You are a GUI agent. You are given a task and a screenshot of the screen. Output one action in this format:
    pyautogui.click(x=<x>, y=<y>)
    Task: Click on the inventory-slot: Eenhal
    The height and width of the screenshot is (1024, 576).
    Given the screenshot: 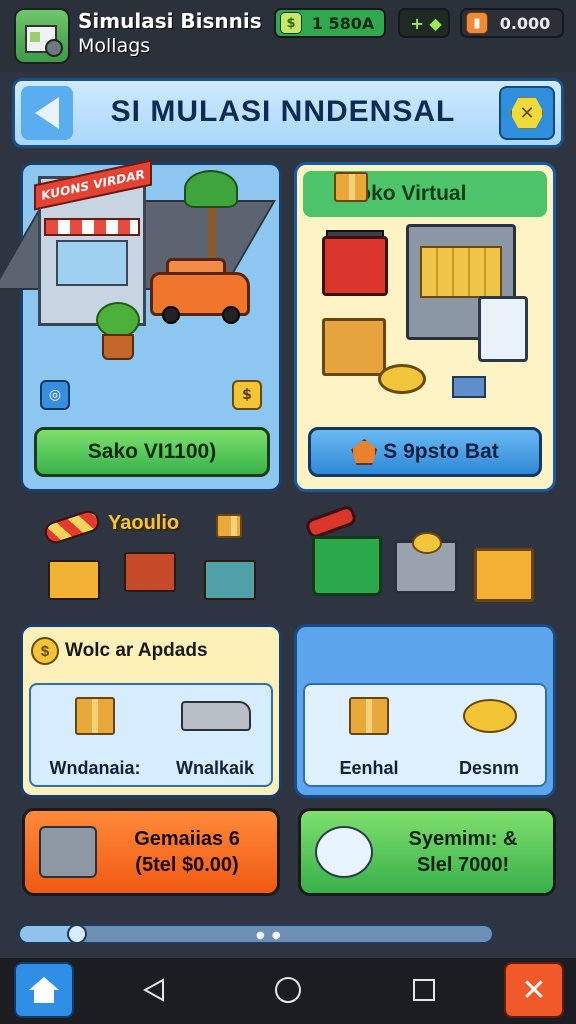 What is the action you would take?
    pyautogui.click(x=369, y=737)
    